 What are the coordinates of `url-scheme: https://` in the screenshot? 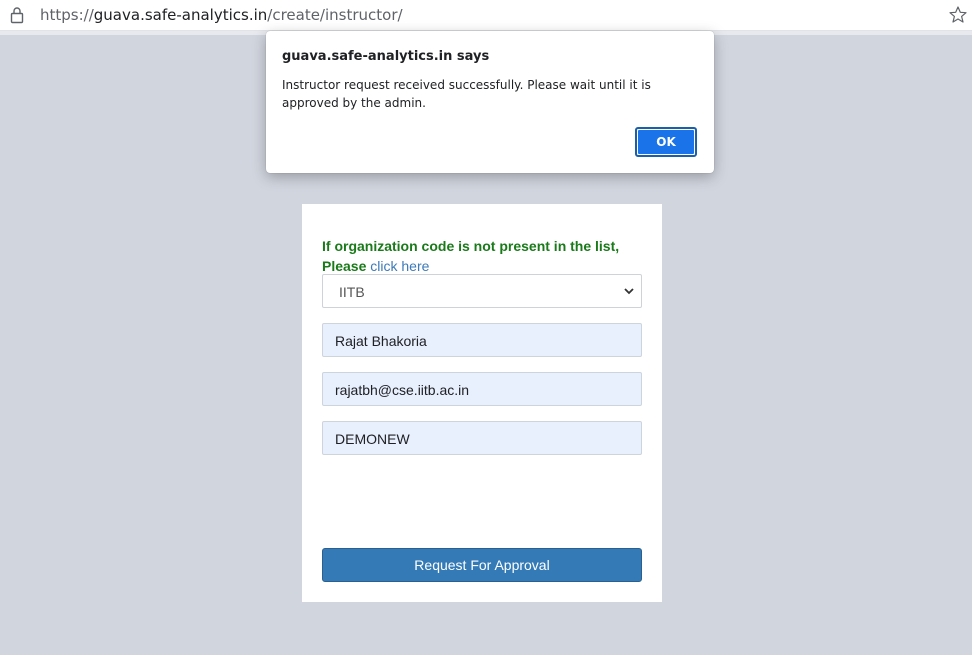 It's located at (67, 15).